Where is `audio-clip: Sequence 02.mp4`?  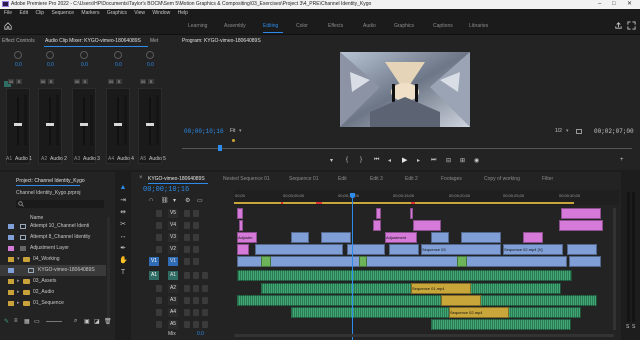
audio-clip: Sequence 02.mp4 is located at coordinates (479, 312).